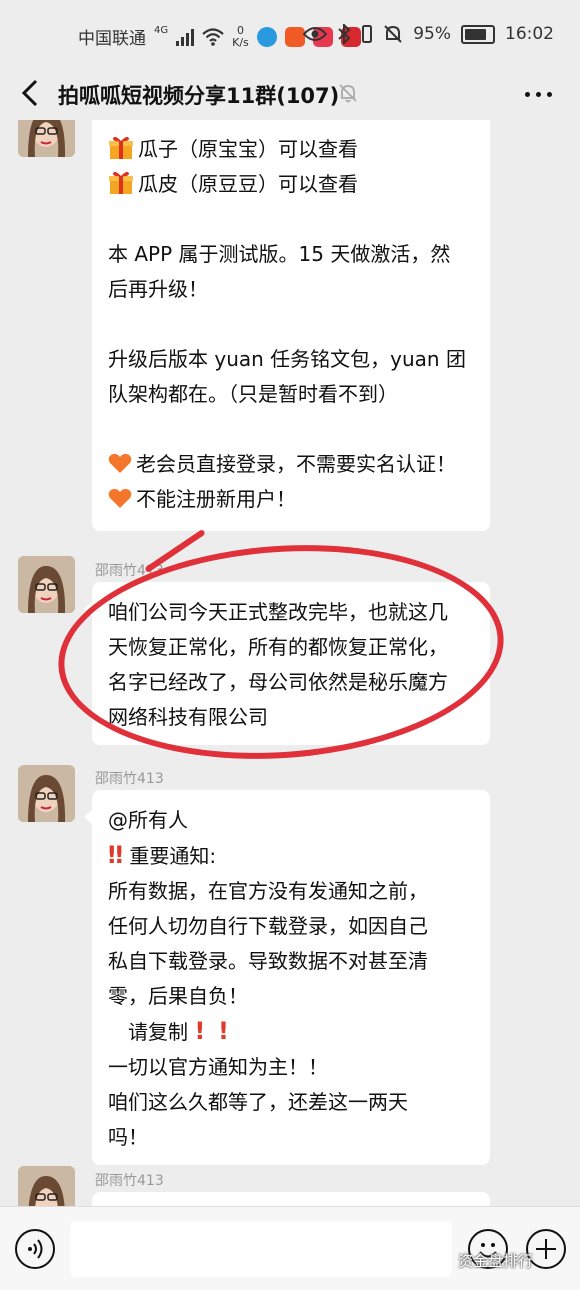 Image resolution: width=580 pixels, height=1290 pixels. Describe the element at coordinates (529, 34) in the screenshot. I see `clock: 16:02` at that location.